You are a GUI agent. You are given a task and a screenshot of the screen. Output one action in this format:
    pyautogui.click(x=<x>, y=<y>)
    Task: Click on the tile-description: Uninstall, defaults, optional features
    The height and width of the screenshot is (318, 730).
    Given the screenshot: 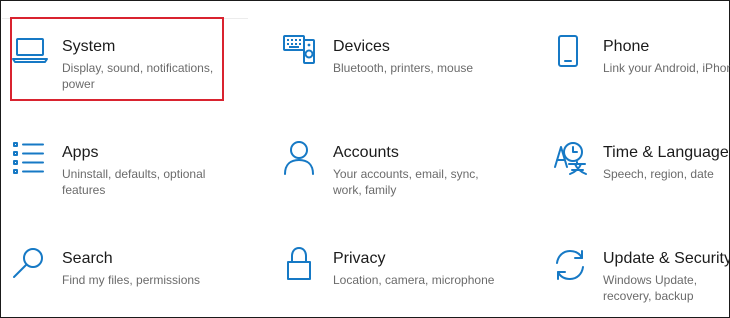 What is the action you would take?
    pyautogui.click(x=134, y=182)
    